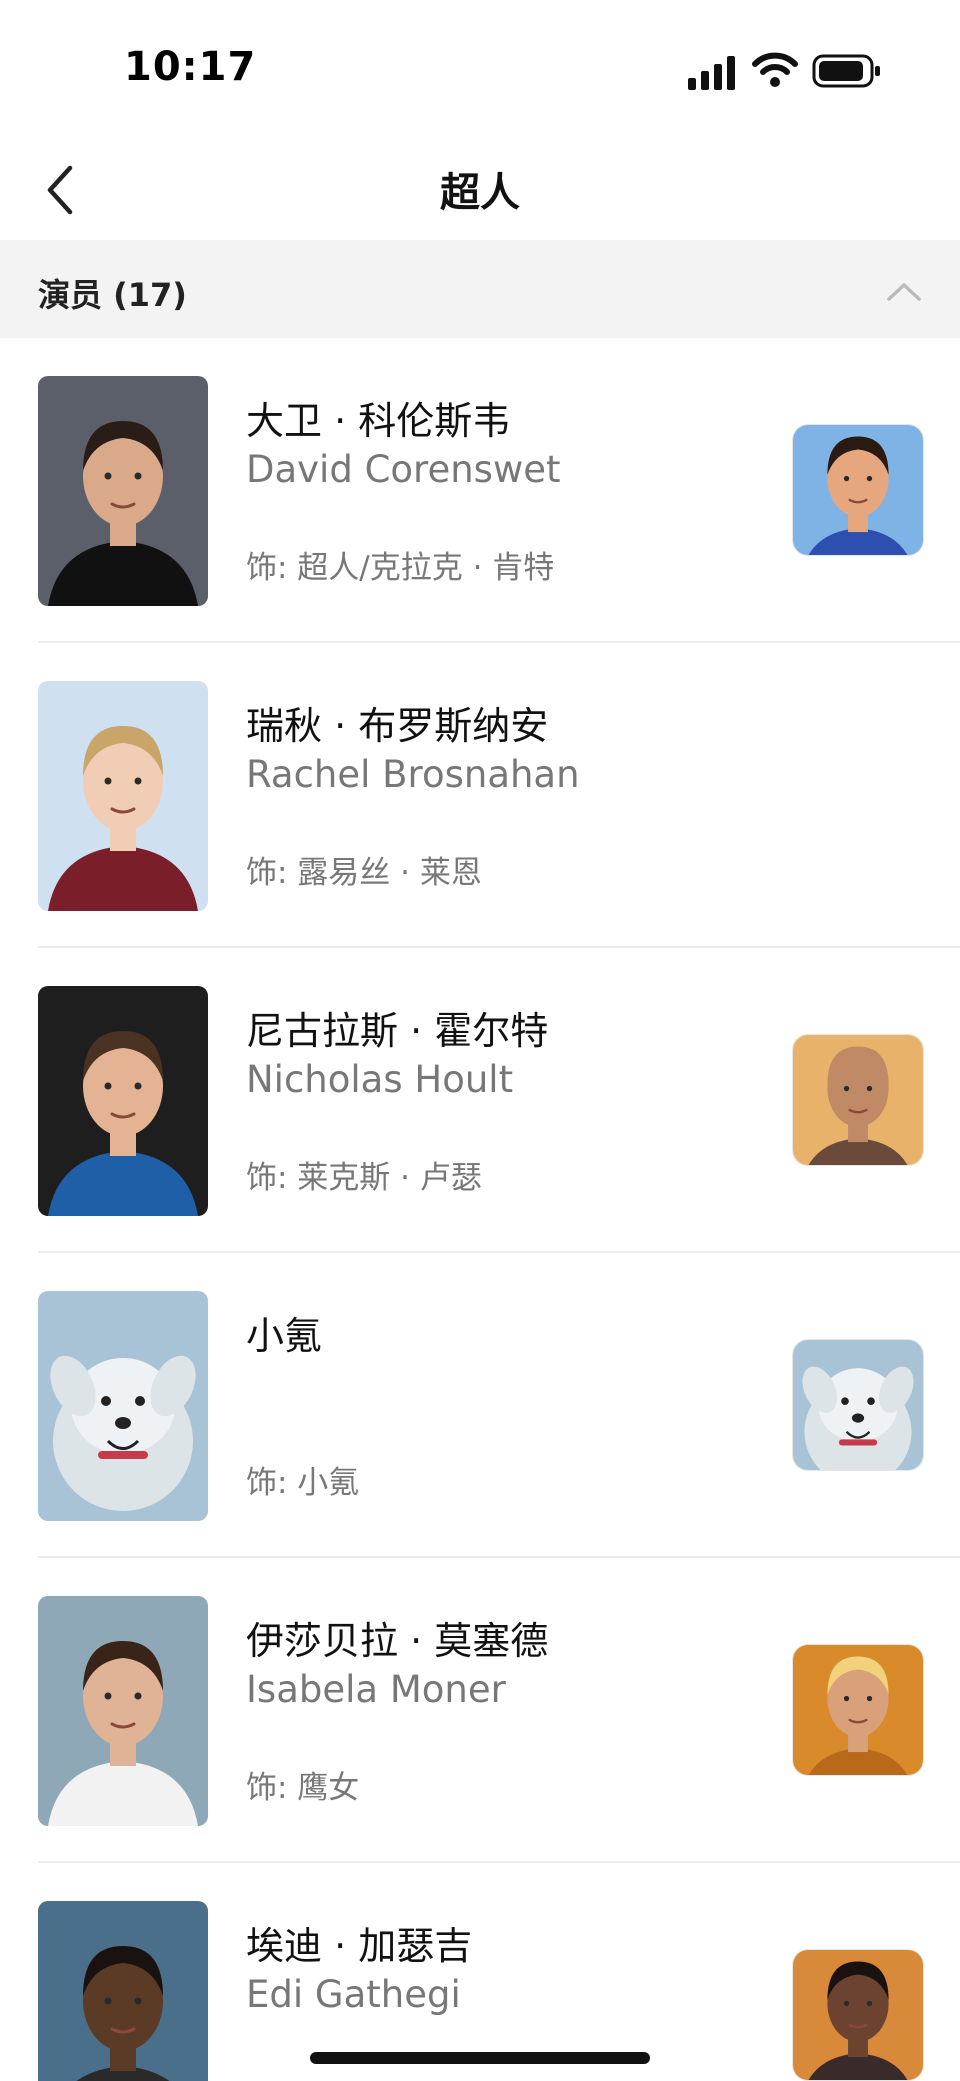  What do you see at coordinates (112, 295) in the screenshot?
I see `section-title: 演员 (17)` at bounding box center [112, 295].